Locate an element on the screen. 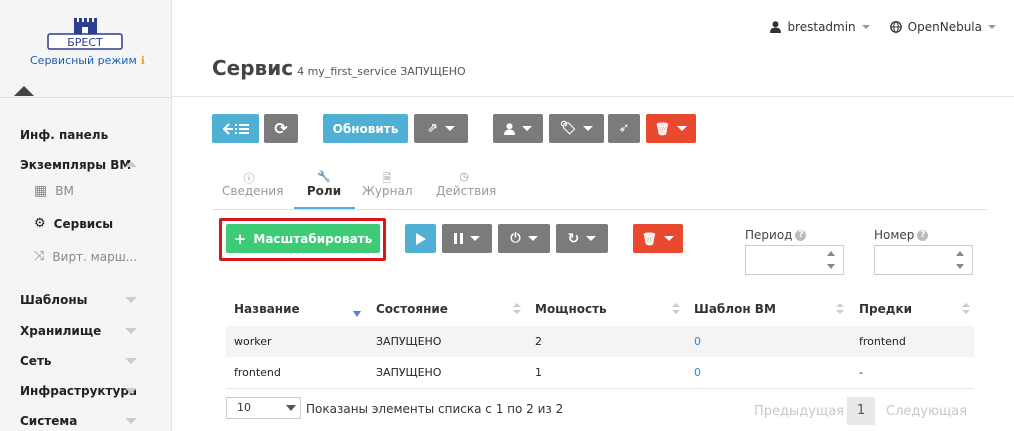 This screenshot has width=1014, height=431. collapse-arrow-icon is located at coordinates (24, 91).